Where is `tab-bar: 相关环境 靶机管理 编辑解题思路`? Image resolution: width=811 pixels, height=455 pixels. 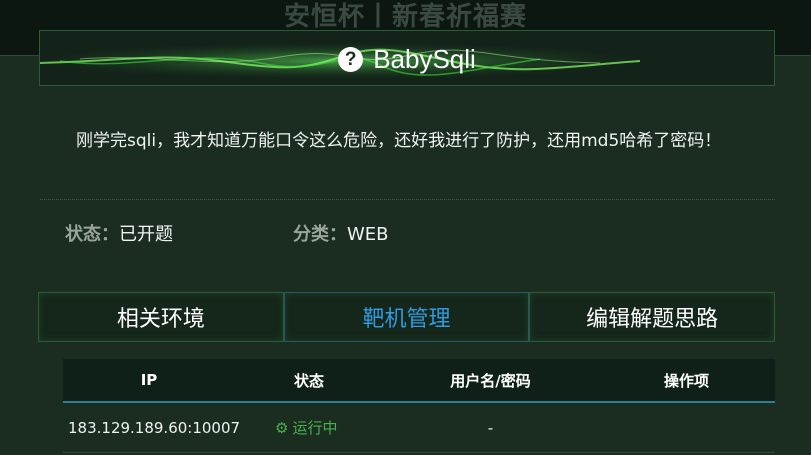
tab-bar: 相关环境 靶机管理 编辑解题思路 is located at coordinates (407, 317).